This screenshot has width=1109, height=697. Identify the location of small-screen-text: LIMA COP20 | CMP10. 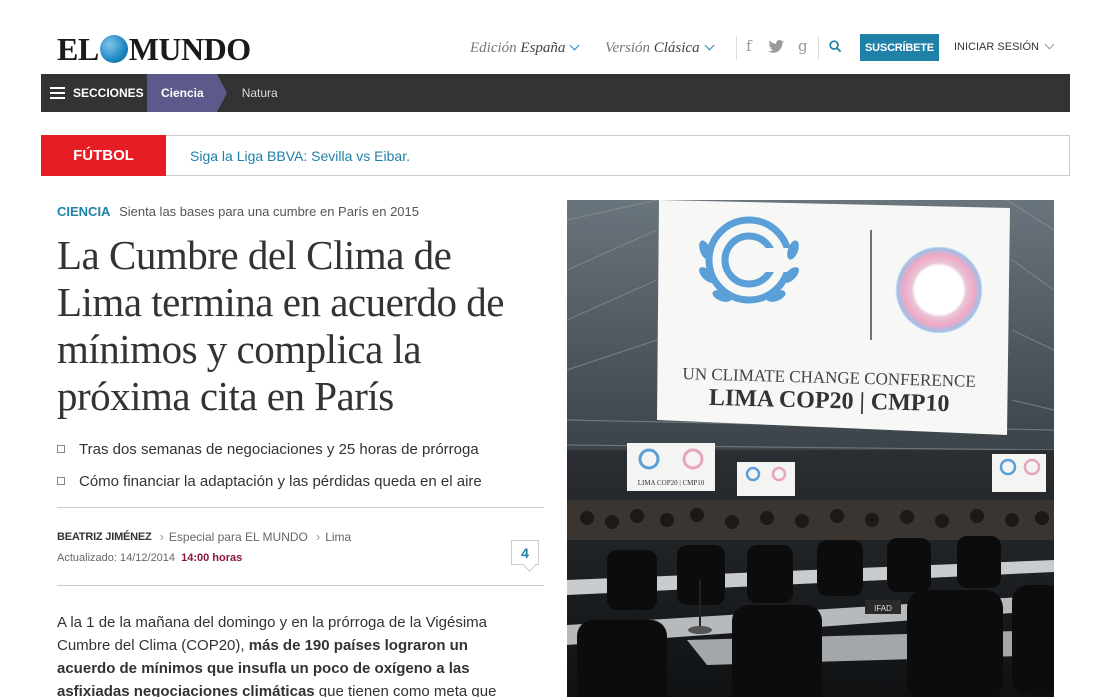
(671, 483).